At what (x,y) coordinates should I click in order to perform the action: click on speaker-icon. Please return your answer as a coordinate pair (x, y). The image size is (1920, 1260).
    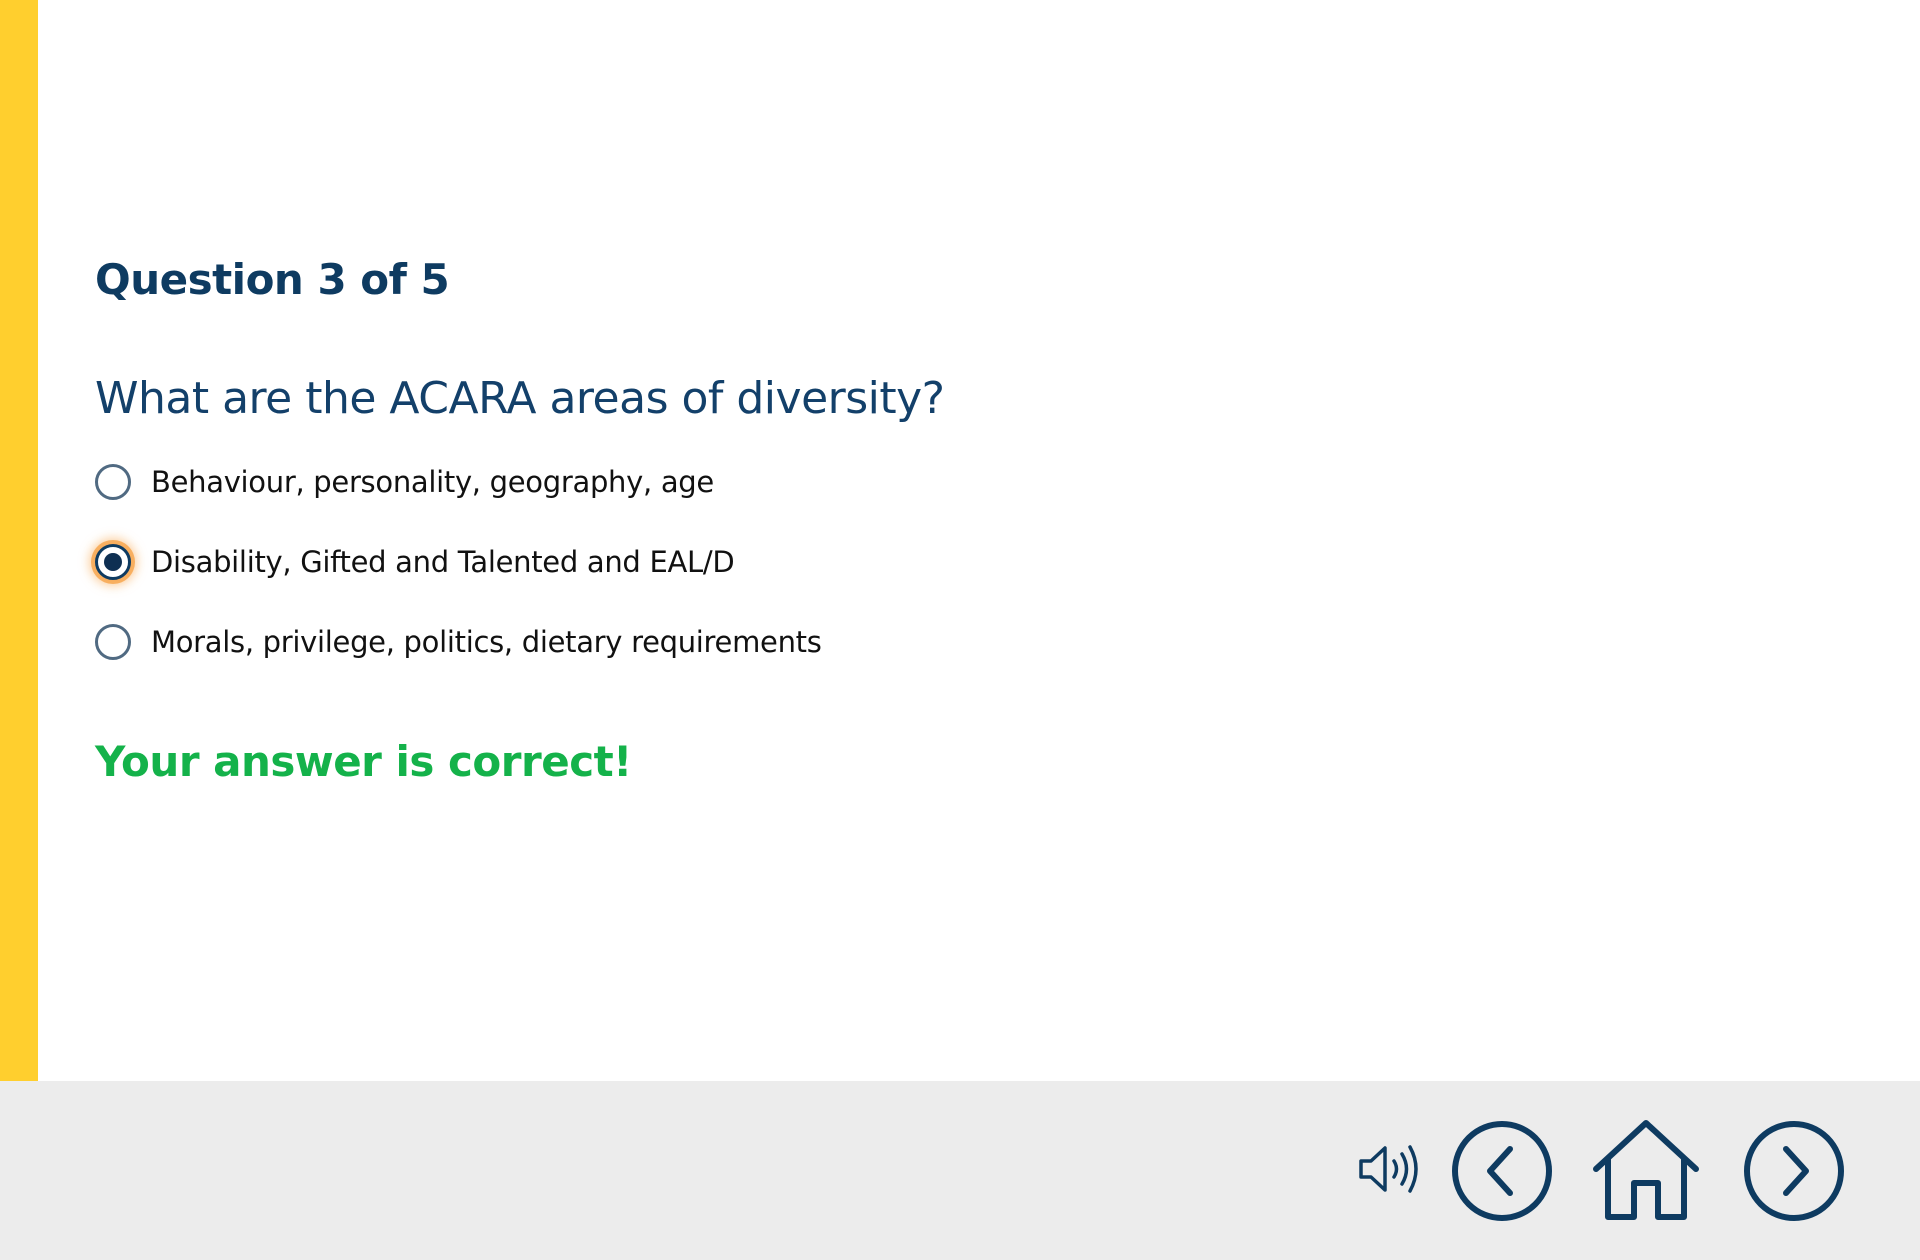
    Looking at the image, I should click on (1388, 1169).